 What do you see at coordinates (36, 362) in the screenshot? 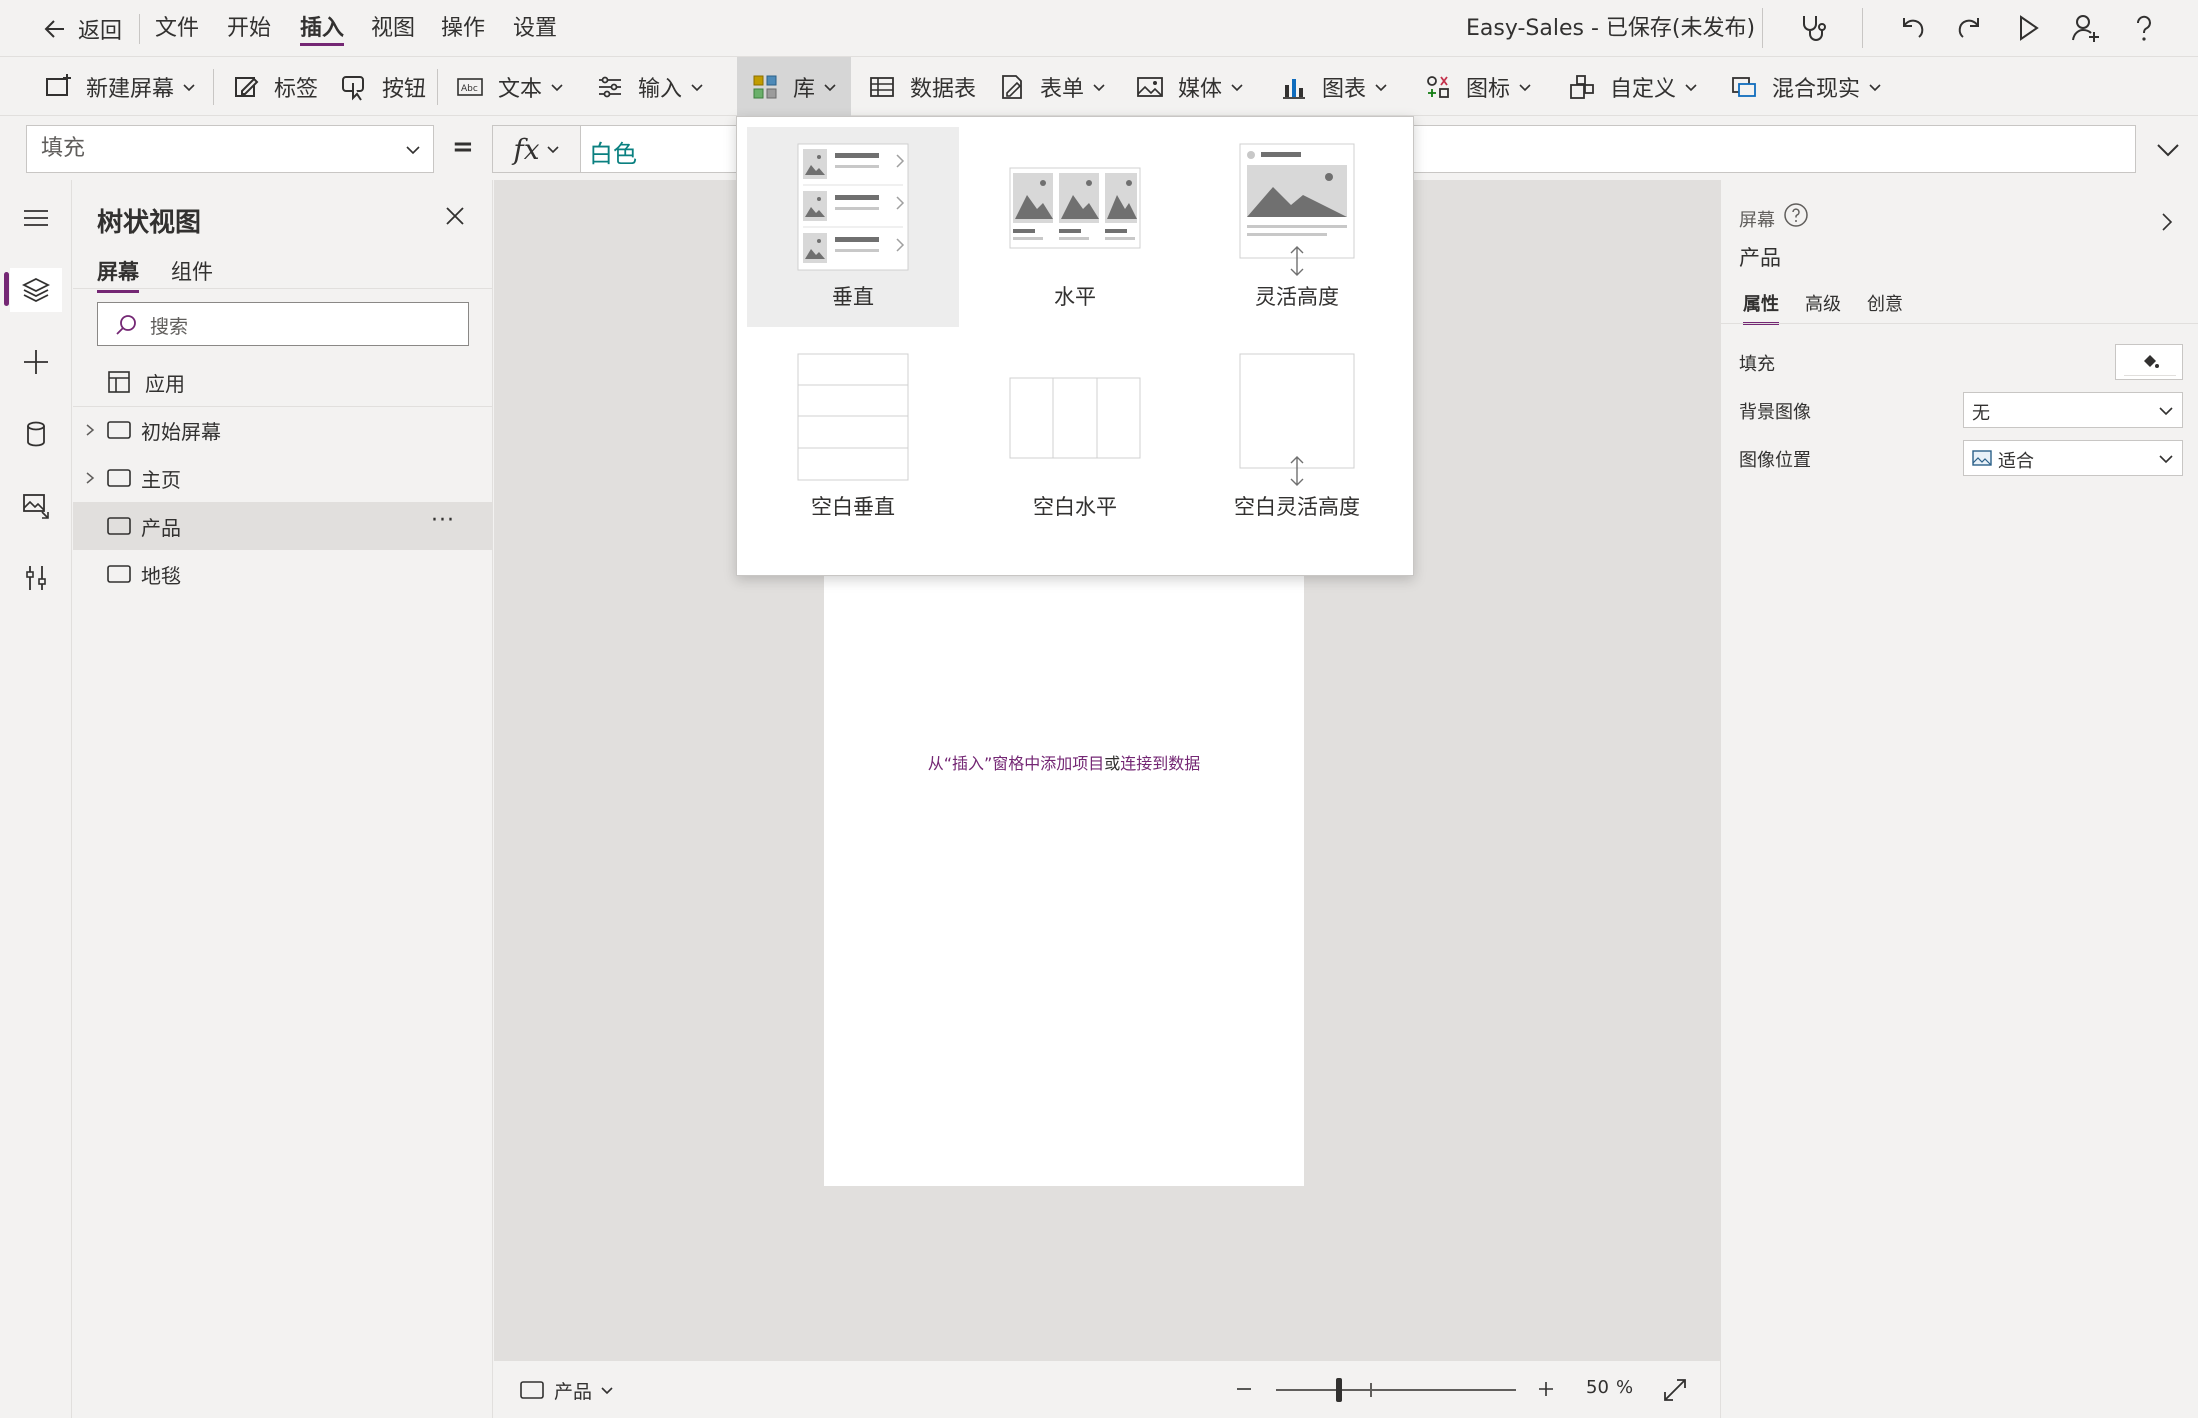
I see `plus-icon` at bounding box center [36, 362].